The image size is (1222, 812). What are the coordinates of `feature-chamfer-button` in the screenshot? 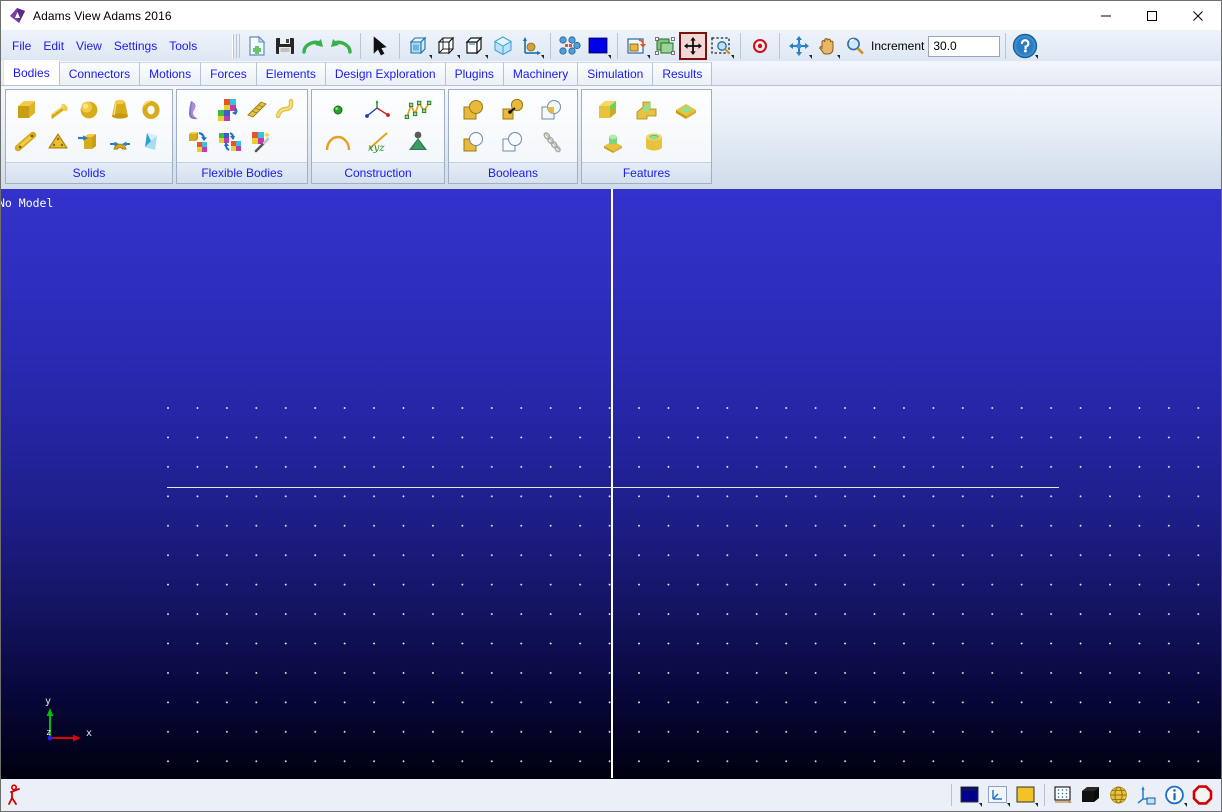 It's located at (607, 110).